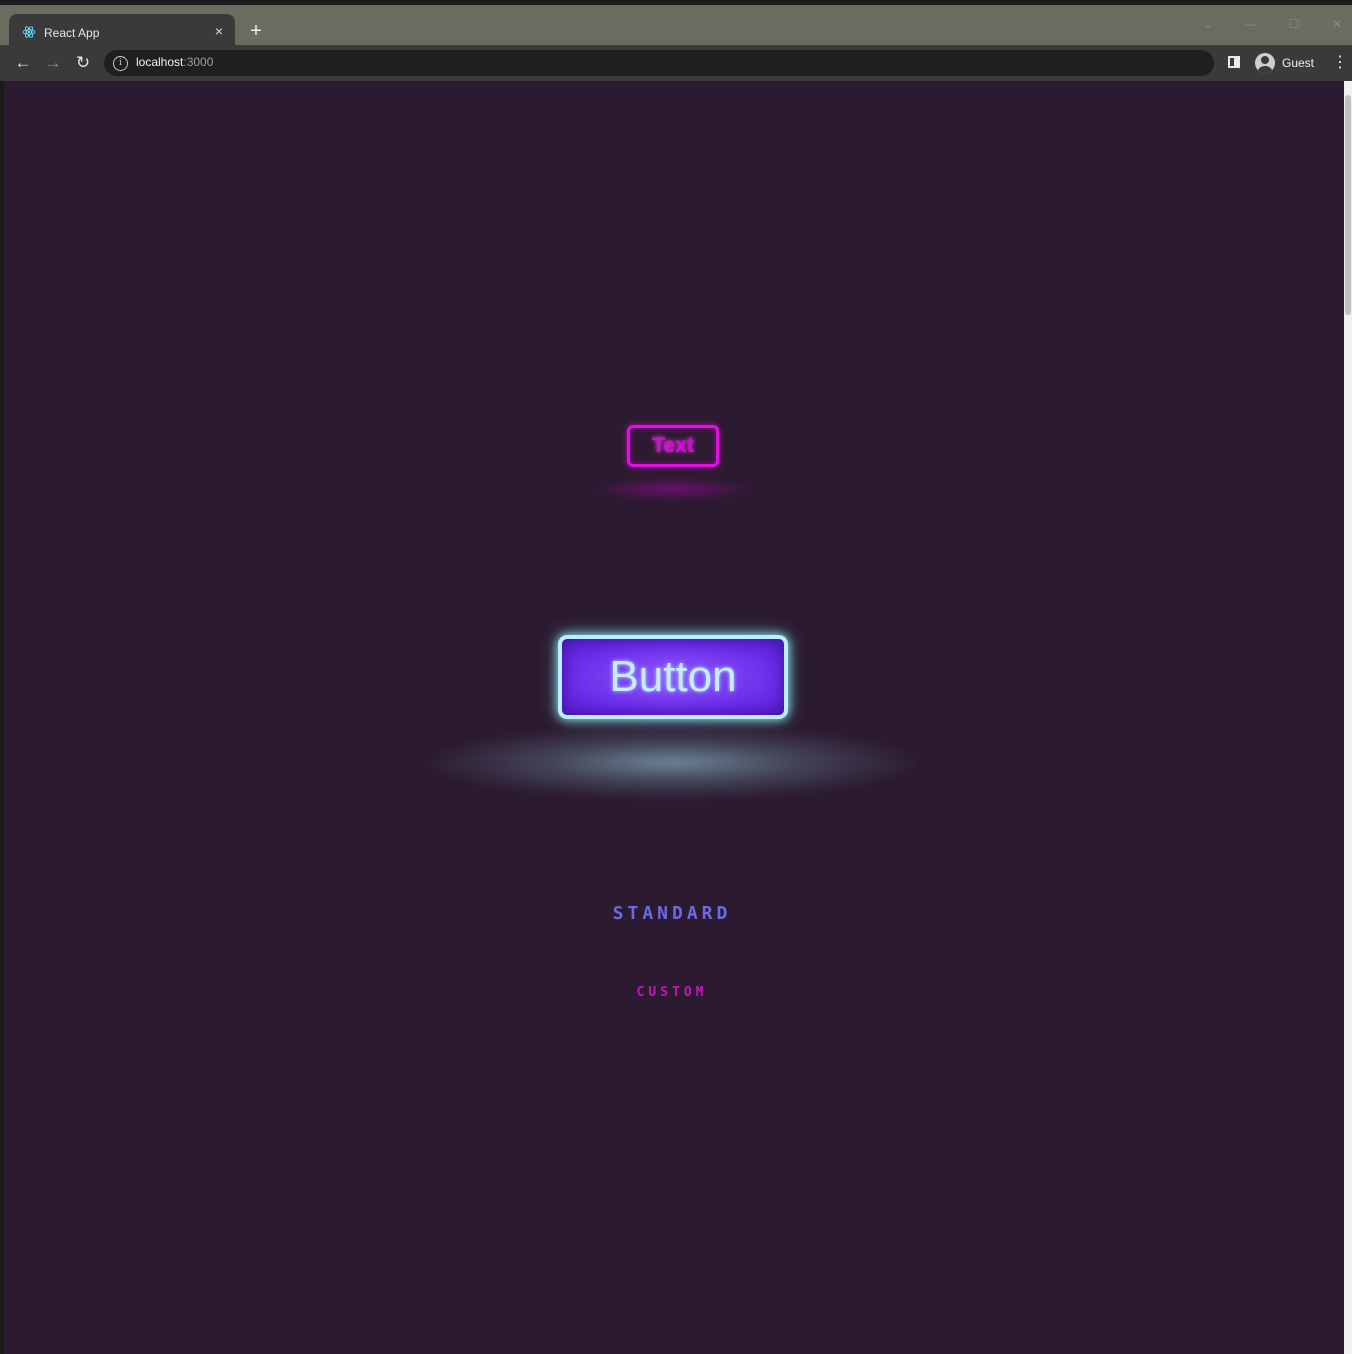  Describe the element at coordinates (672, 913) in the screenshot. I see `standard-option: STANDARD` at that location.